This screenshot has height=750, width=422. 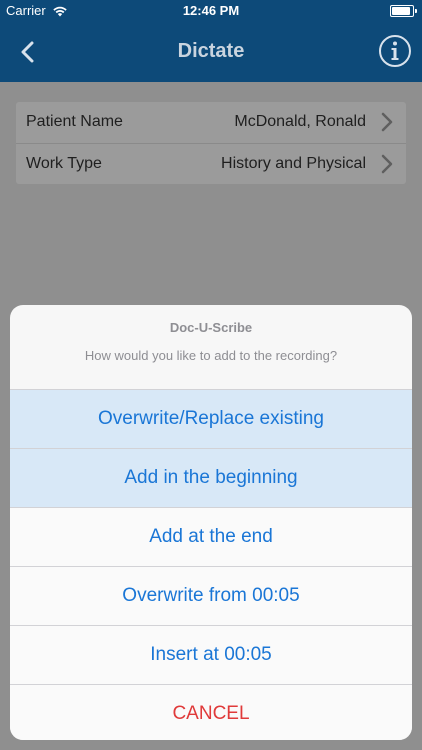 I want to click on page-title: Dictate, so click(x=211, y=51).